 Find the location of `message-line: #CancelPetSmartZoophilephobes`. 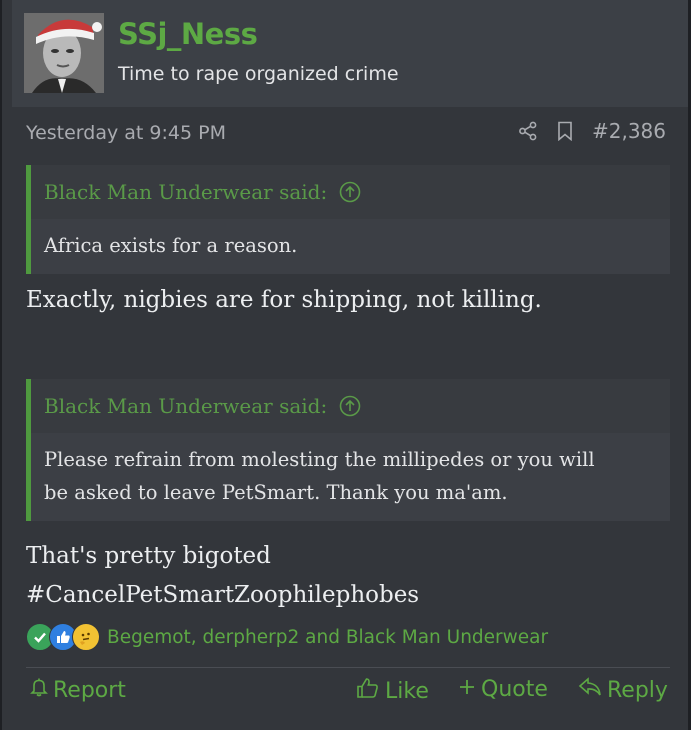

message-line: #CancelPetSmartZoophilephobes is located at coordinates (223, 595).